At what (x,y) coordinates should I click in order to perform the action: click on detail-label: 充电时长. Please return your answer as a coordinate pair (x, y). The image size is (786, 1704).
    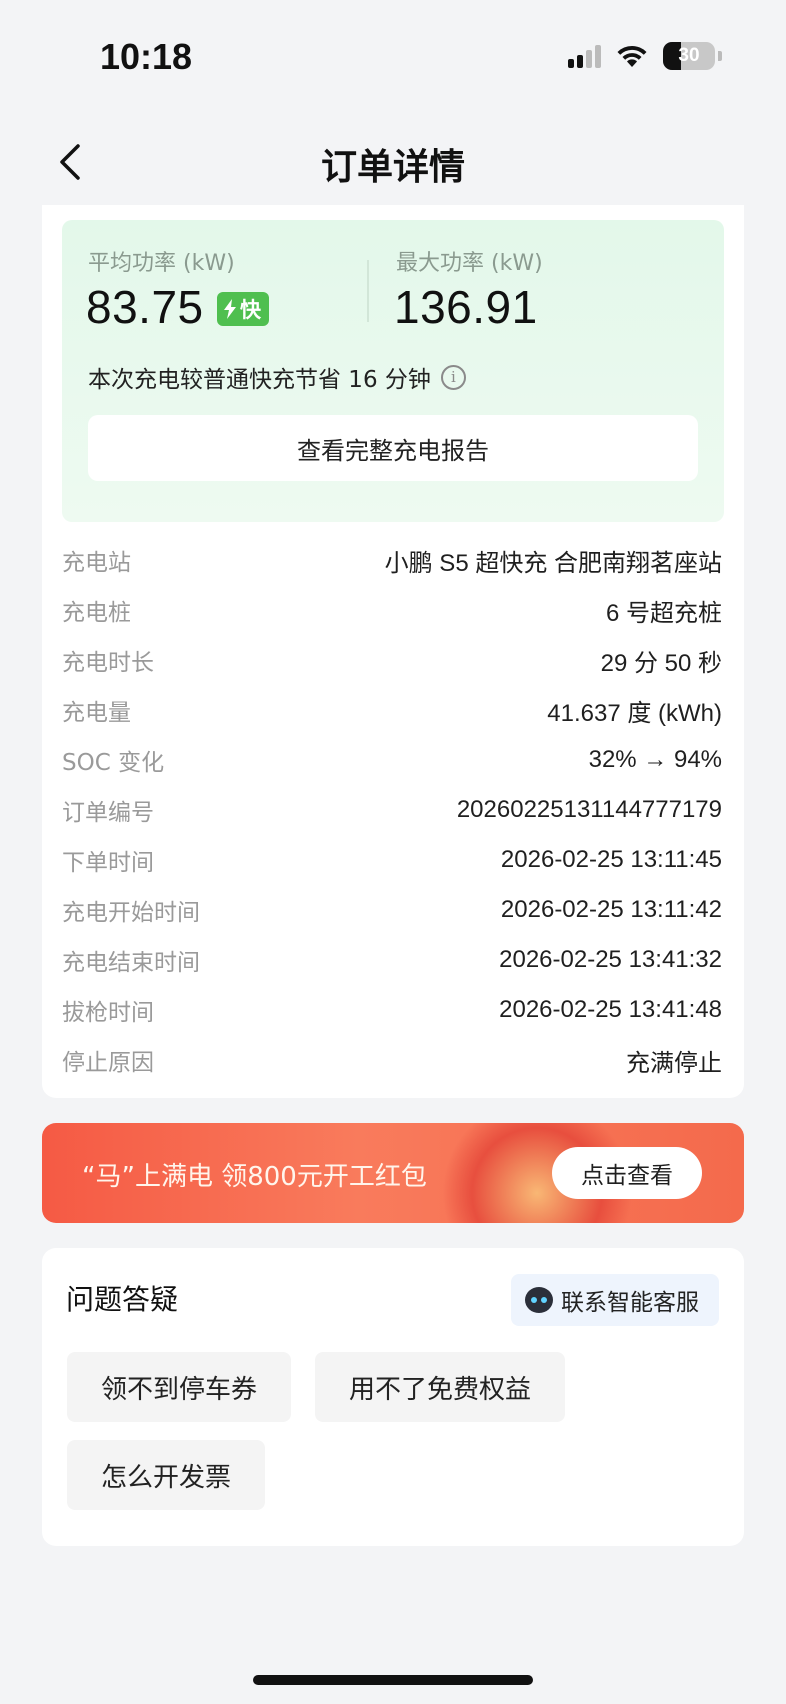
    Looking at the image, I should click on (108, 663).